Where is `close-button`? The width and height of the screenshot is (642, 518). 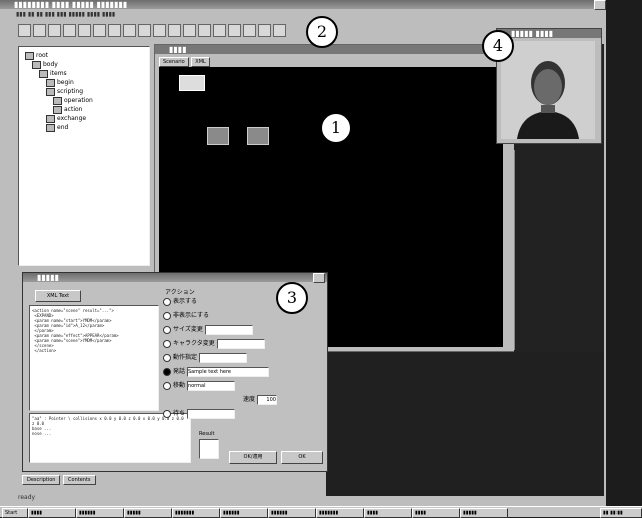 close-button is located at coordinates (600, 5).